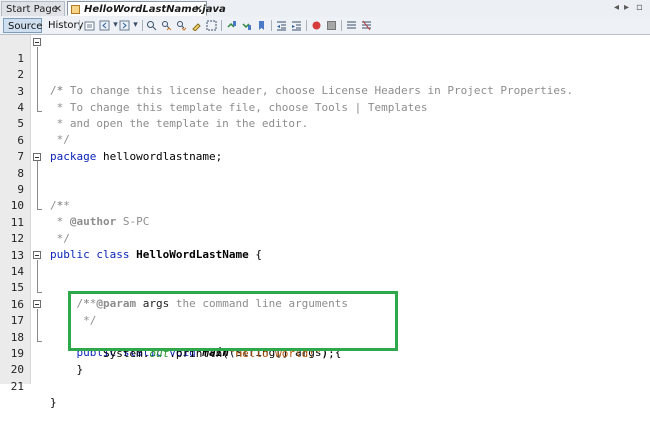  Describe the element at coordinates (89, 25) in the screenshot. I see `last-edit-icon` at that location.